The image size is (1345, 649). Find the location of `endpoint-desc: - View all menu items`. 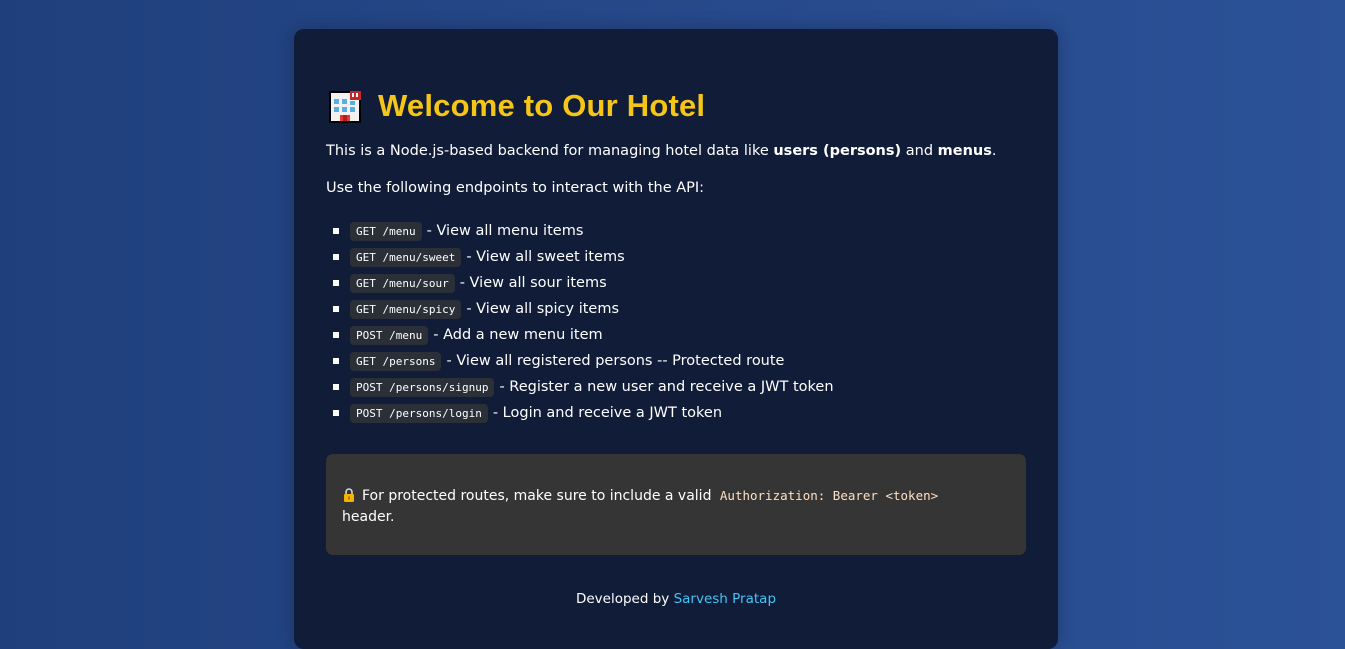

endpoint-desc: - View all menu items is located at coordinates (505, 231).